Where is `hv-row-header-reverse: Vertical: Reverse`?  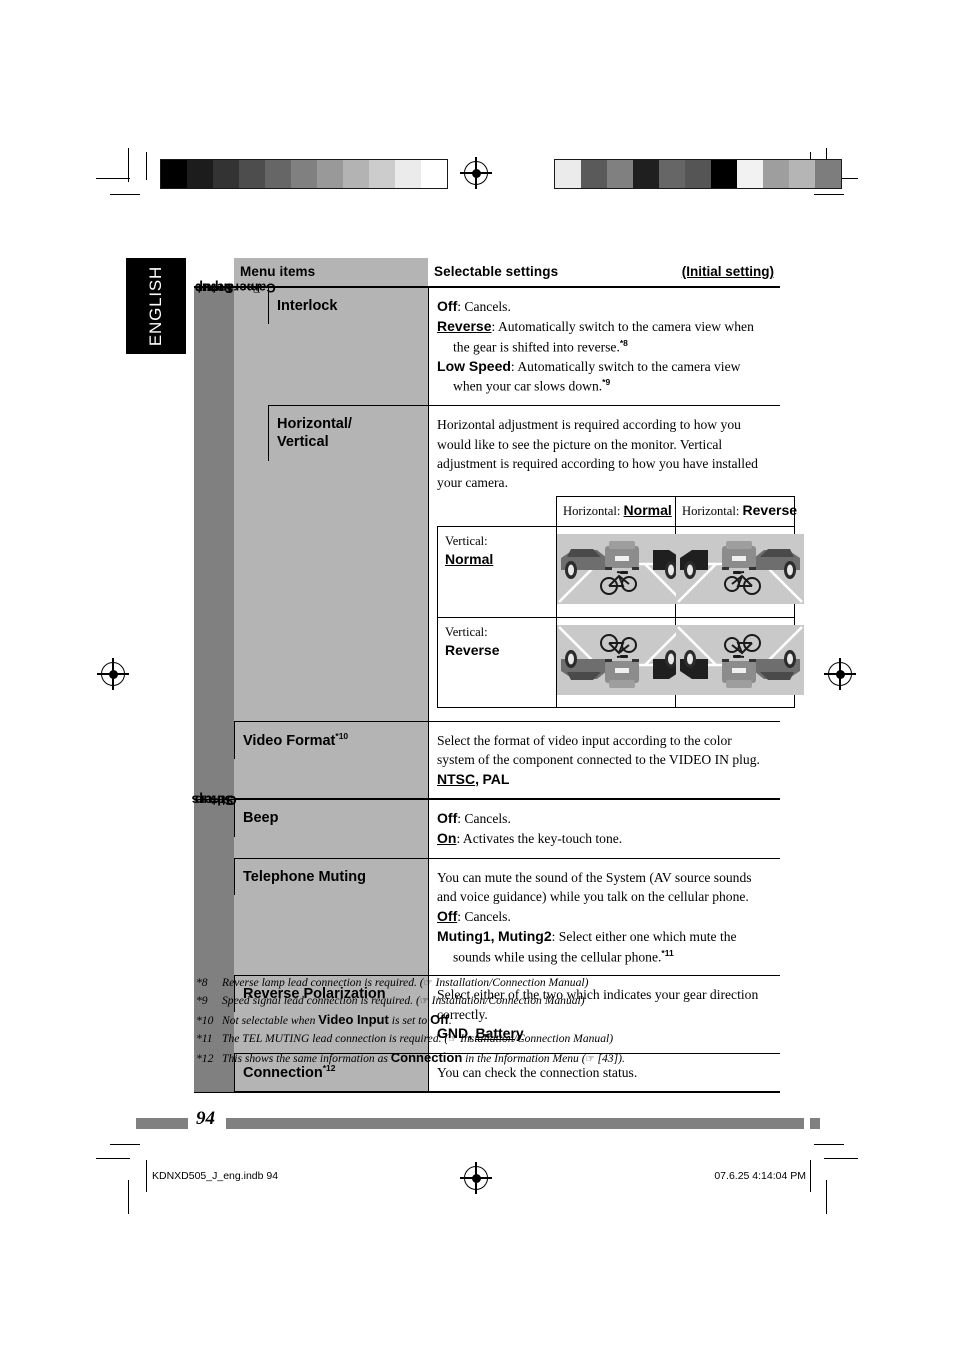 hv-row-header-reverse: Vertical: Reverse is located at coordinates (497, 662).